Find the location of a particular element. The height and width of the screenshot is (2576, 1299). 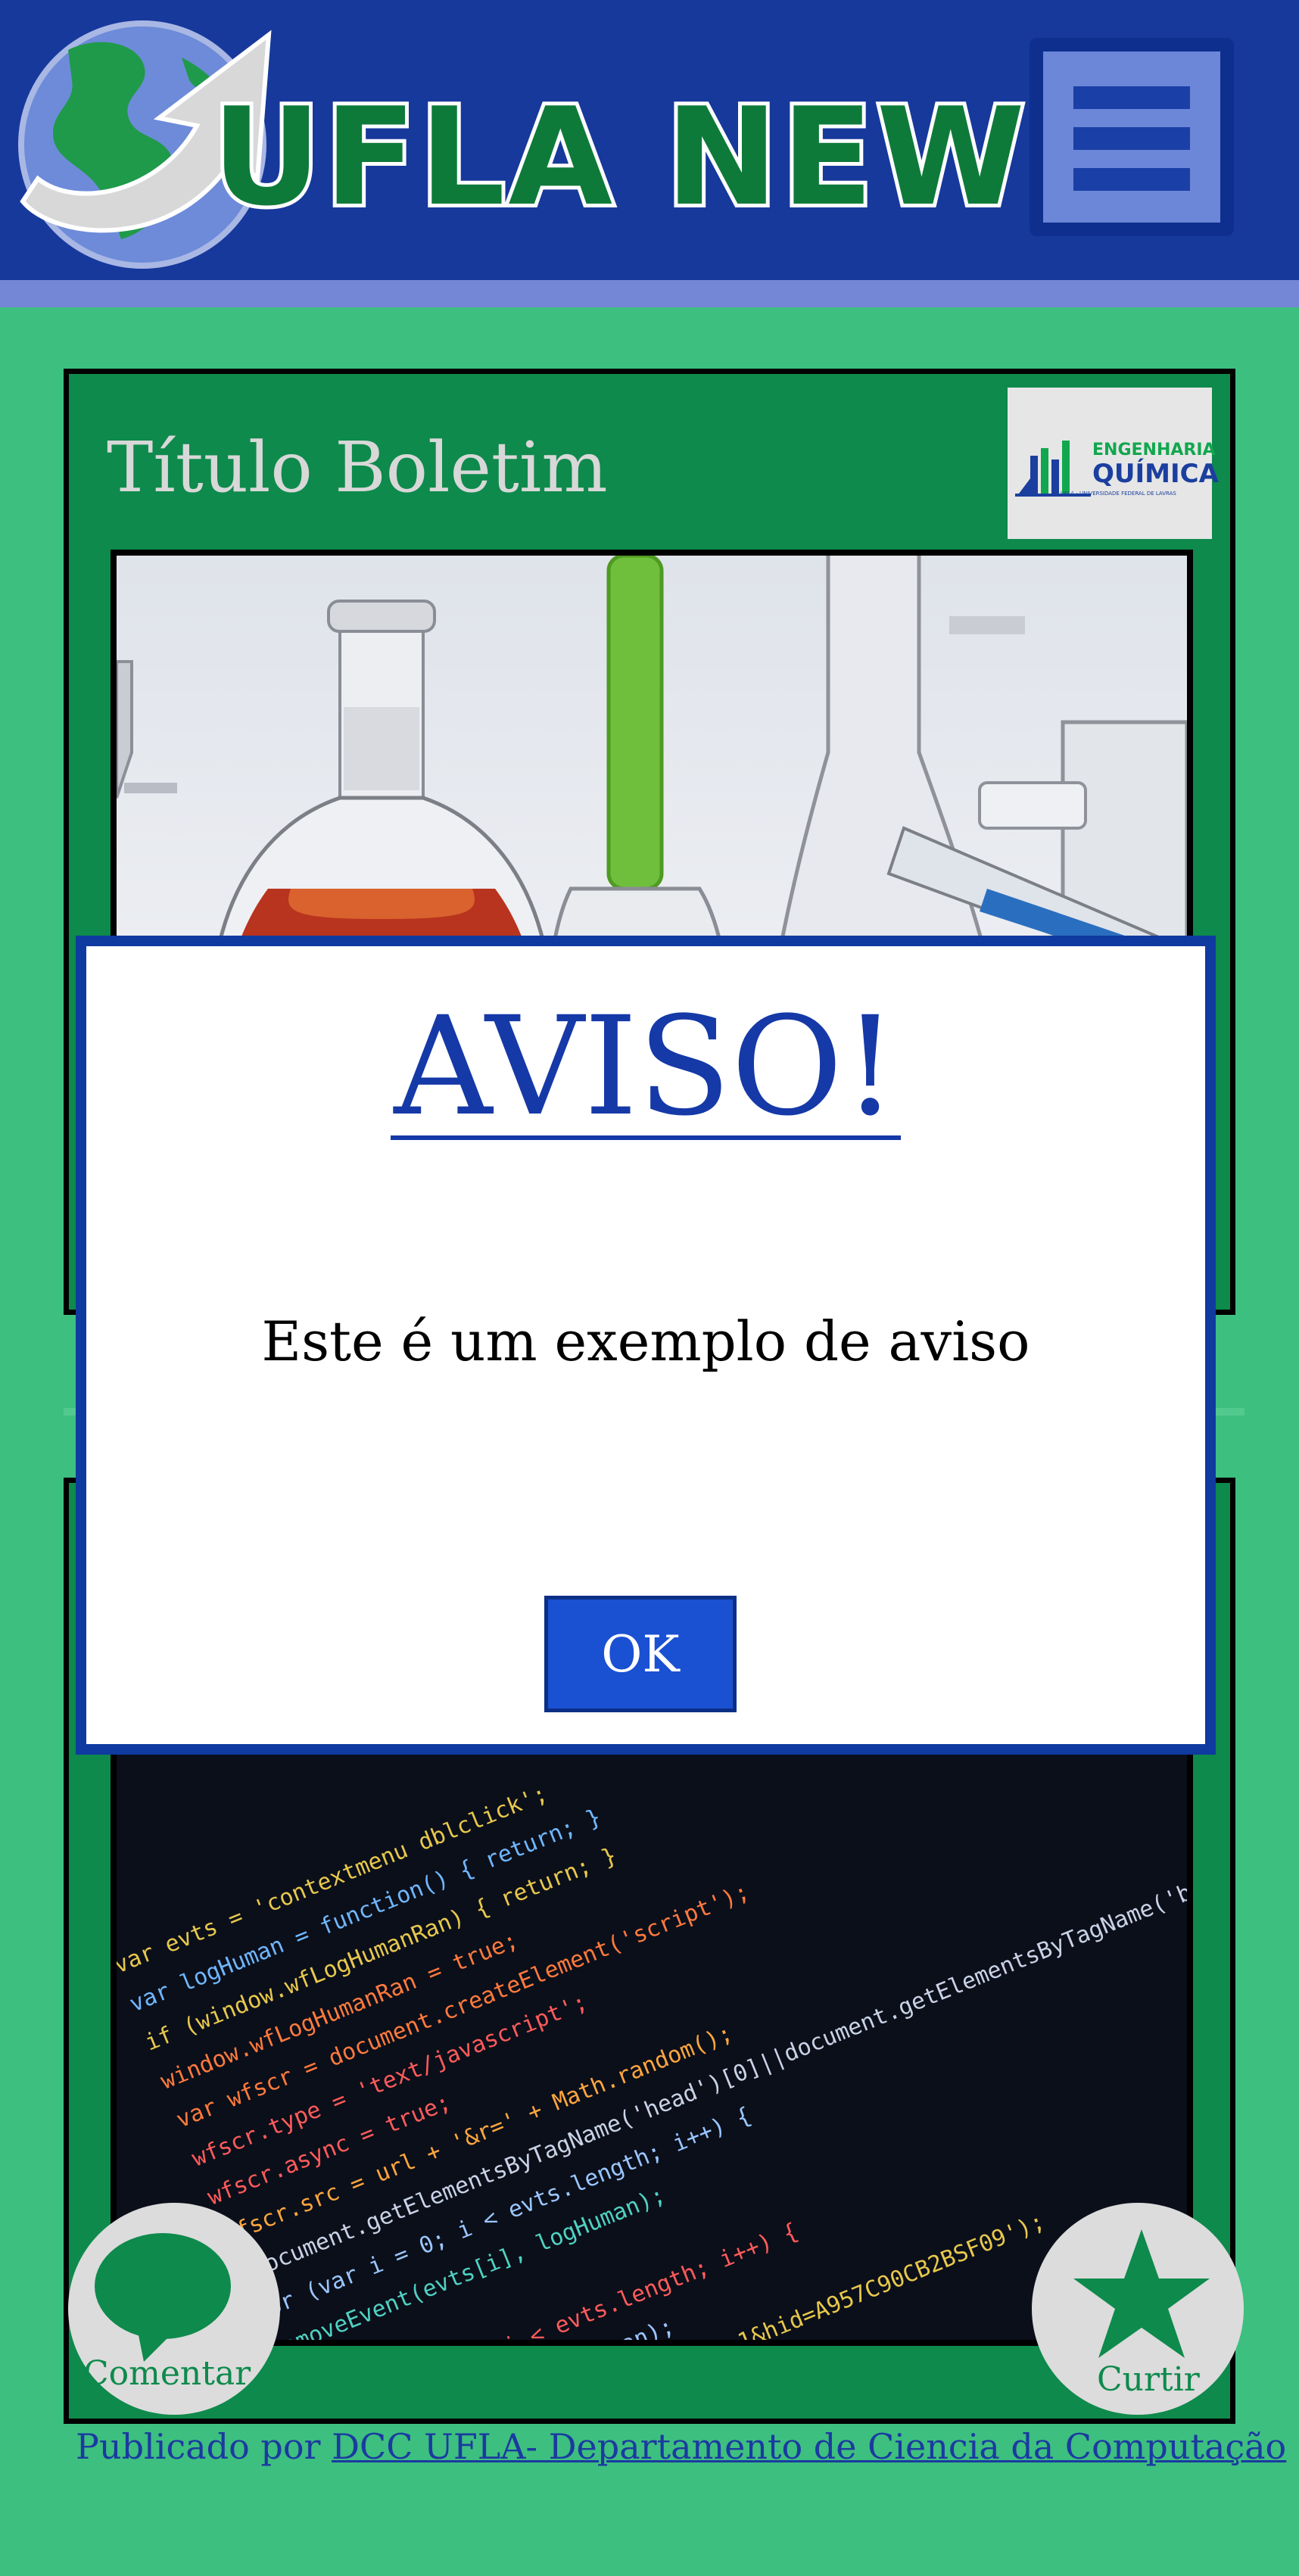

ok-button: OK is located at coordinates (640, 1654).